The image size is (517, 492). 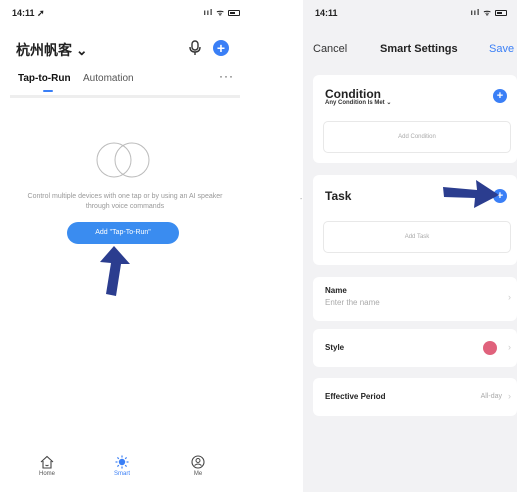 I want to click on microphone-icon, so click(x=195, y=48).